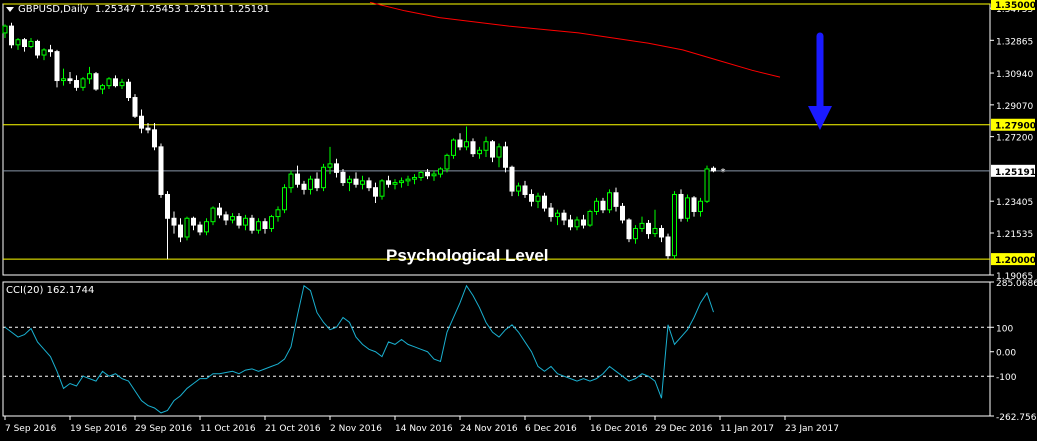  Describe the element at coordinates (489, 429) in the screenshot. I see `time-tick-label: 24 Nov 2016` at that location.